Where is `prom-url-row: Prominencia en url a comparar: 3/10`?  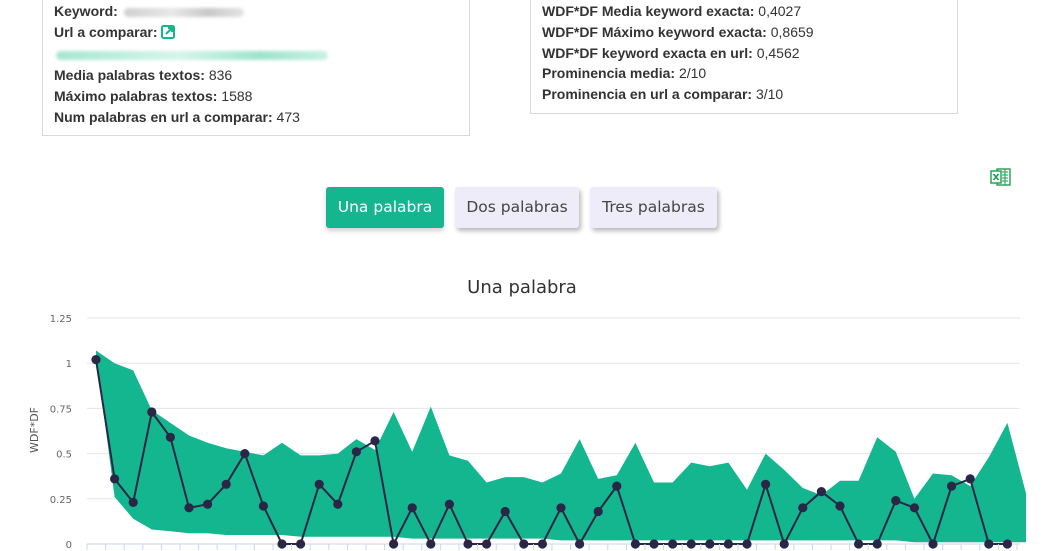 prom-url-row: Prominencia en url a comparar: 3/10 is located at coordinates (749, 94).